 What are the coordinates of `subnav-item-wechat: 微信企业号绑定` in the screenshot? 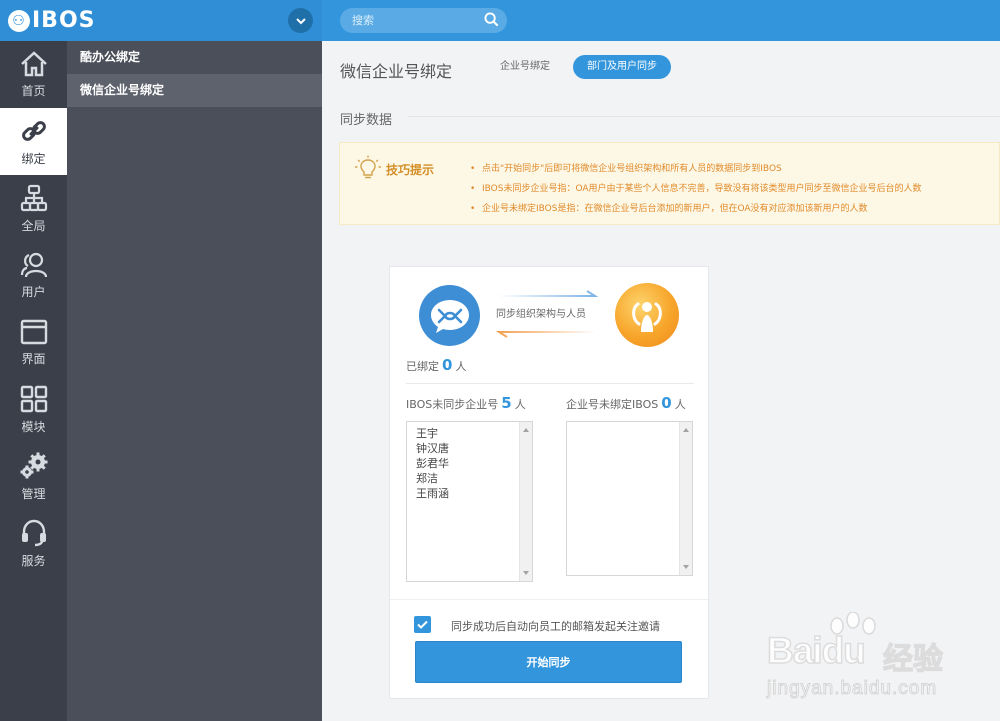 It's located at (194, 90).